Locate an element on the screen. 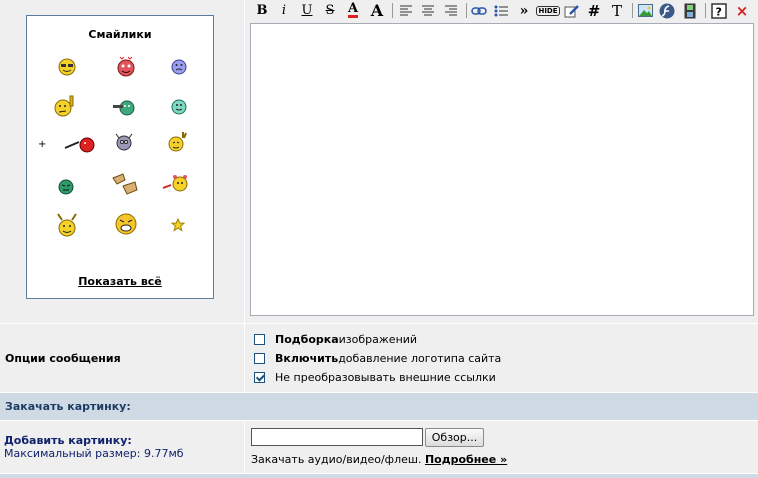 The width and height of the screenshot is (758, 478). option-bold-text: Включить is located at coordinates (307, 358).